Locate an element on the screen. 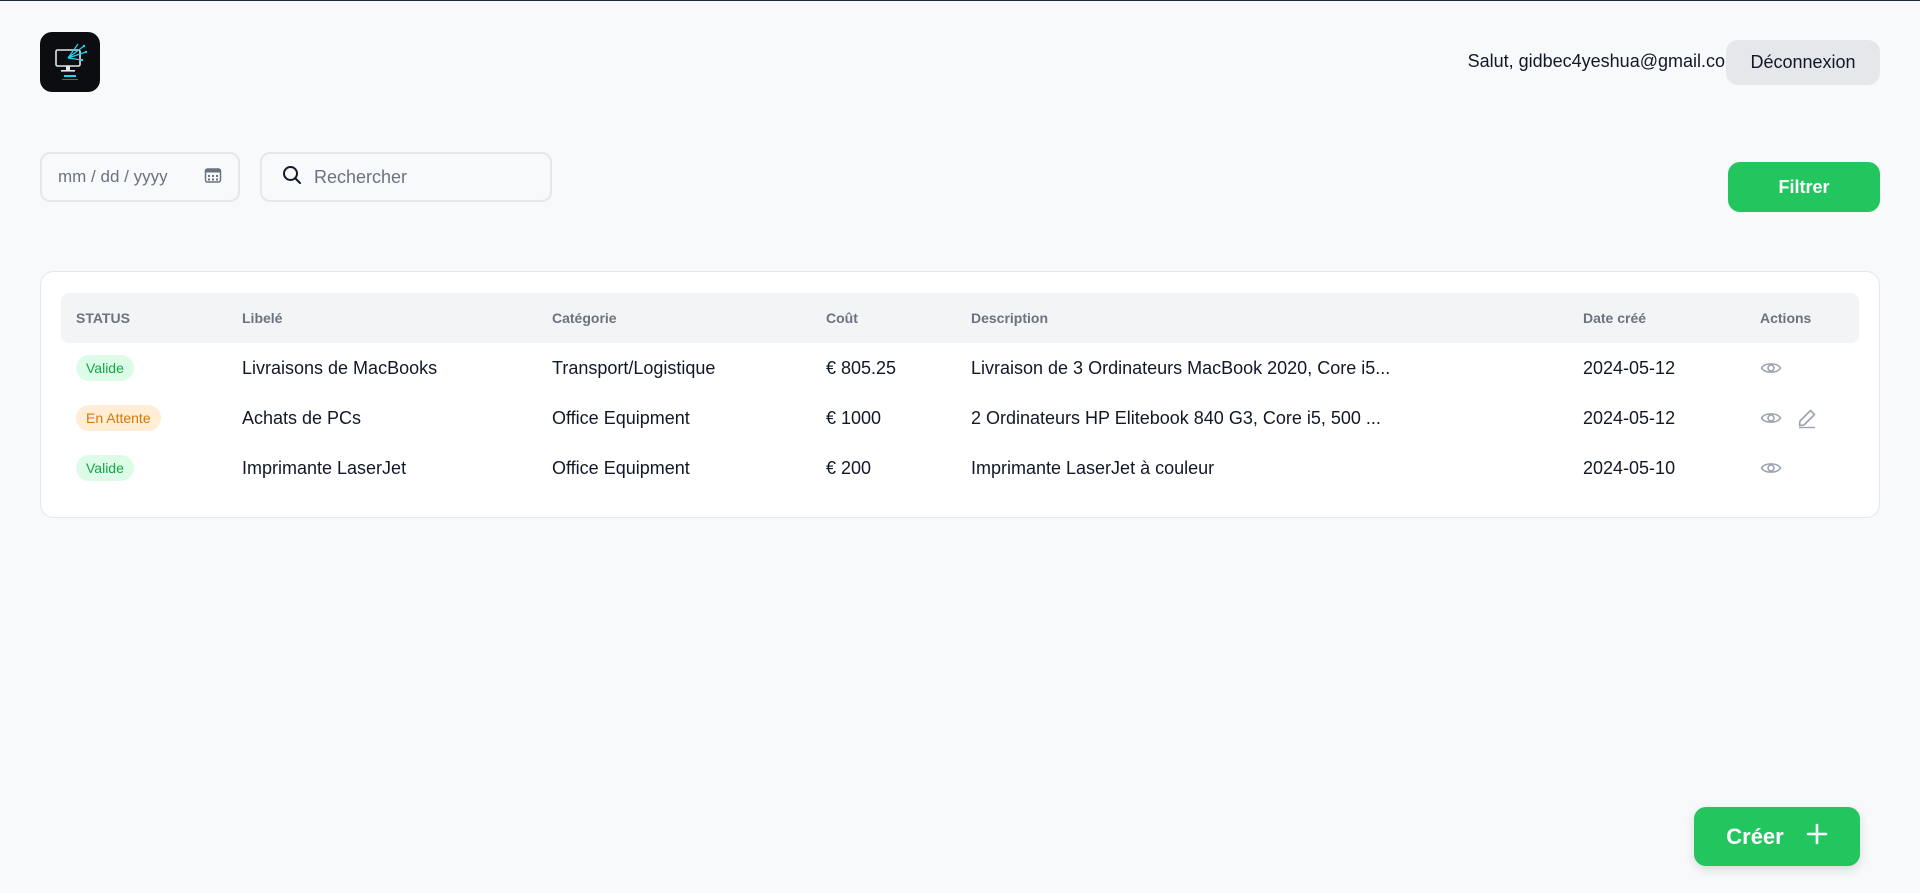 This screenshot has height=893, width=1920. plus-icon is located at coordinates (1817, 837).